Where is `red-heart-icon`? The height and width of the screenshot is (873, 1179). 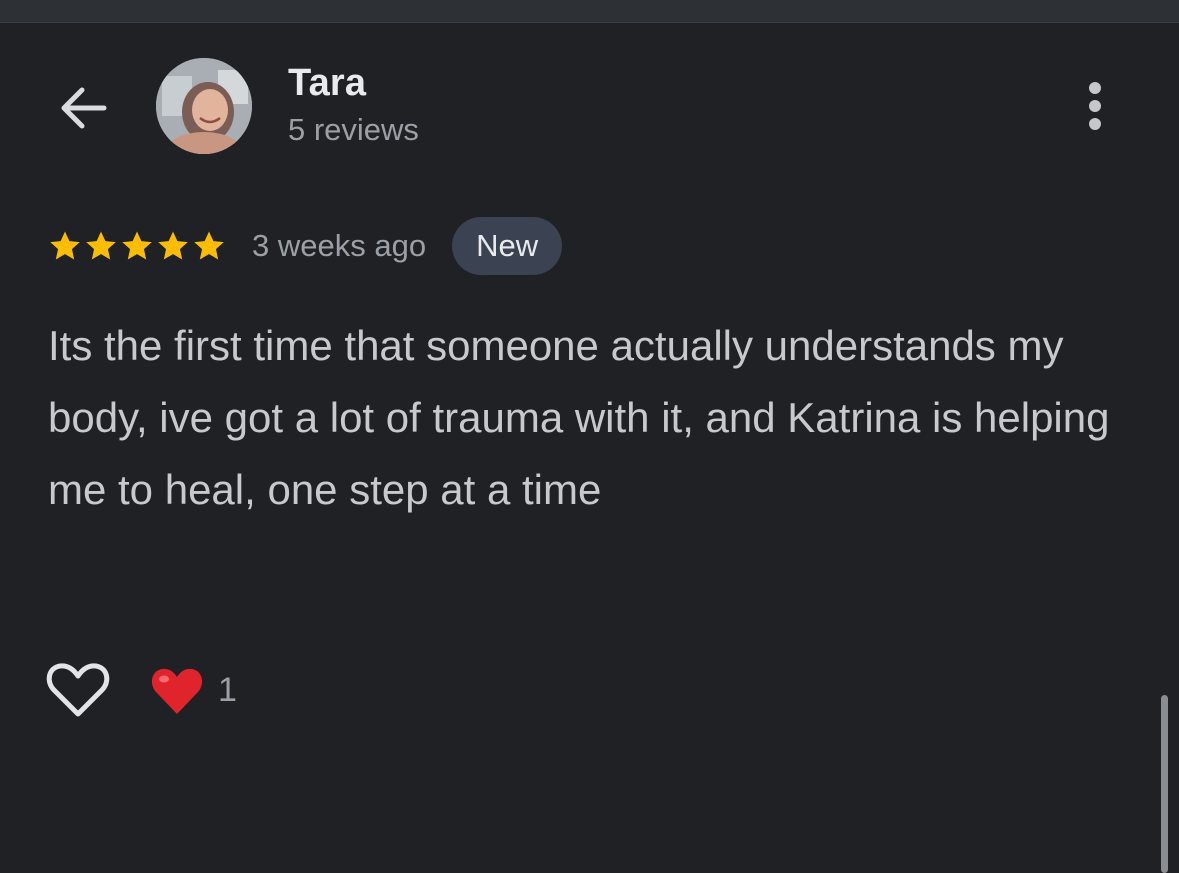 red-heart-icon is located at coordinates (177, 691).